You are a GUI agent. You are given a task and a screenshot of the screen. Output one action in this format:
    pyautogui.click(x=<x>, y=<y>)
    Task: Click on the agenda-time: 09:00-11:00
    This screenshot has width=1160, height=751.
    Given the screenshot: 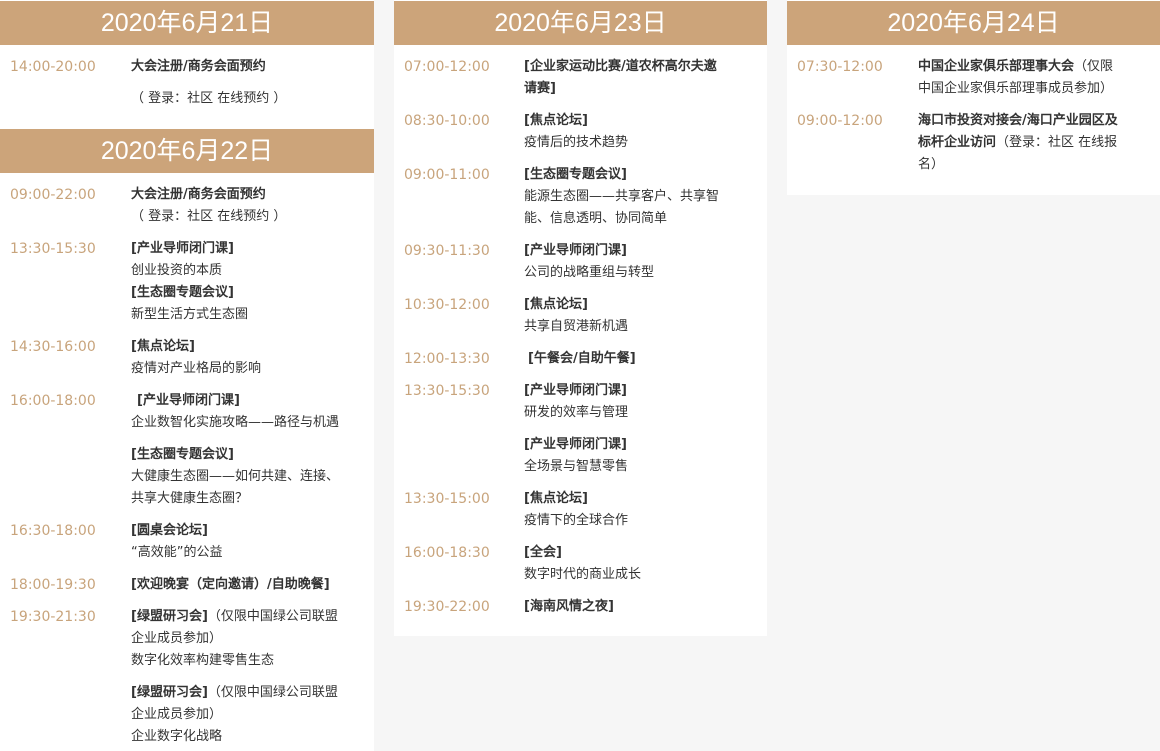 What is the action you would take?
    pyautogui.click(x=447, y=175)
    